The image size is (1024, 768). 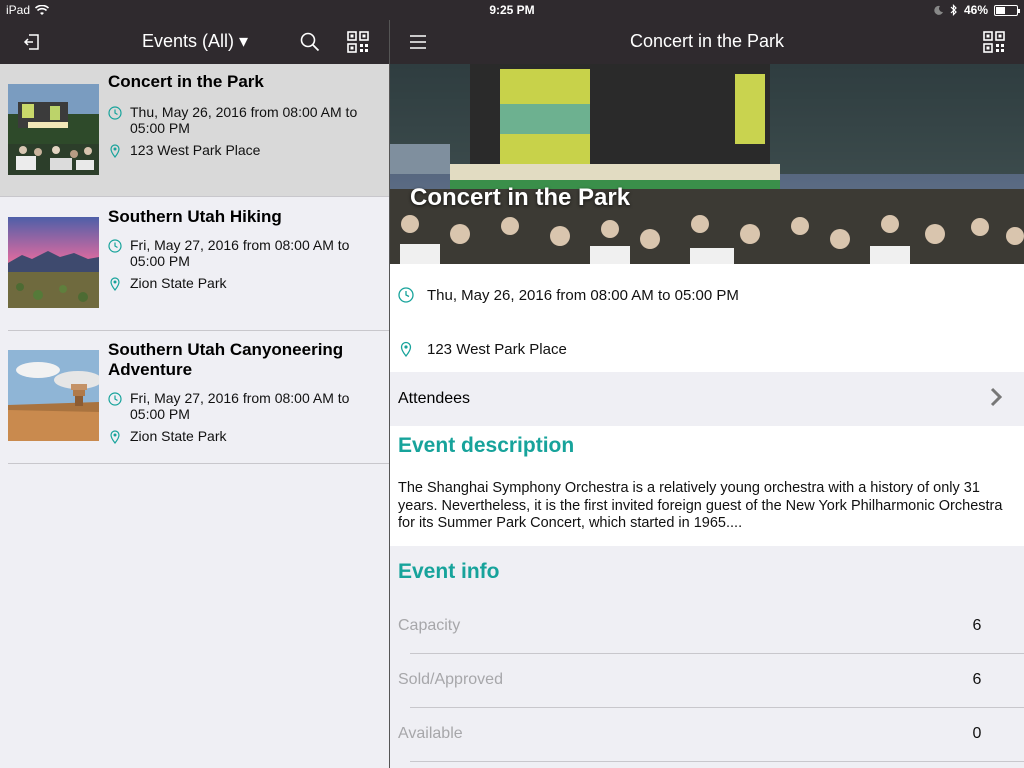 What do you see at coordinates (520, 197) in the screenshot?
I see `hero-title: Concert in the Park` at bounding box center [520, 197].